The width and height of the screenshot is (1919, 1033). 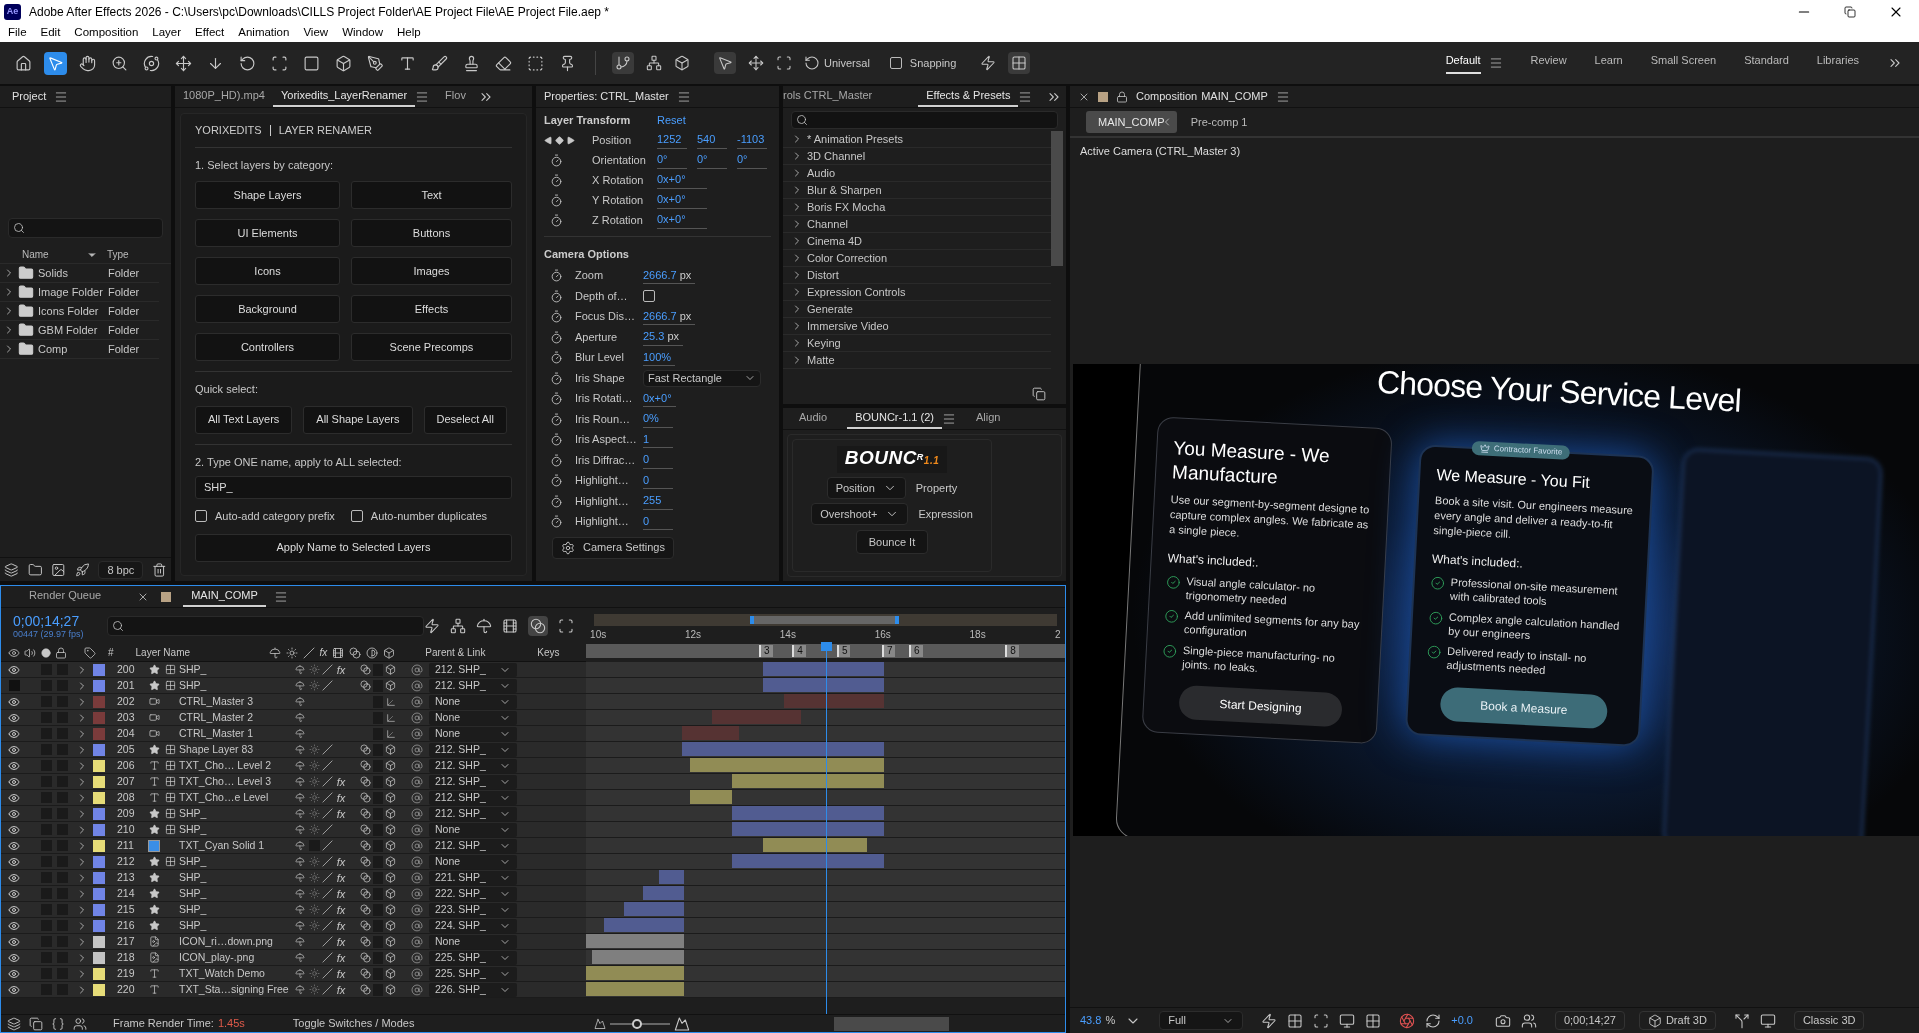 What do you see at coordinates (431, 195) in the screenshot?
I see `category-button: Text` at bounding box center [431, 195].